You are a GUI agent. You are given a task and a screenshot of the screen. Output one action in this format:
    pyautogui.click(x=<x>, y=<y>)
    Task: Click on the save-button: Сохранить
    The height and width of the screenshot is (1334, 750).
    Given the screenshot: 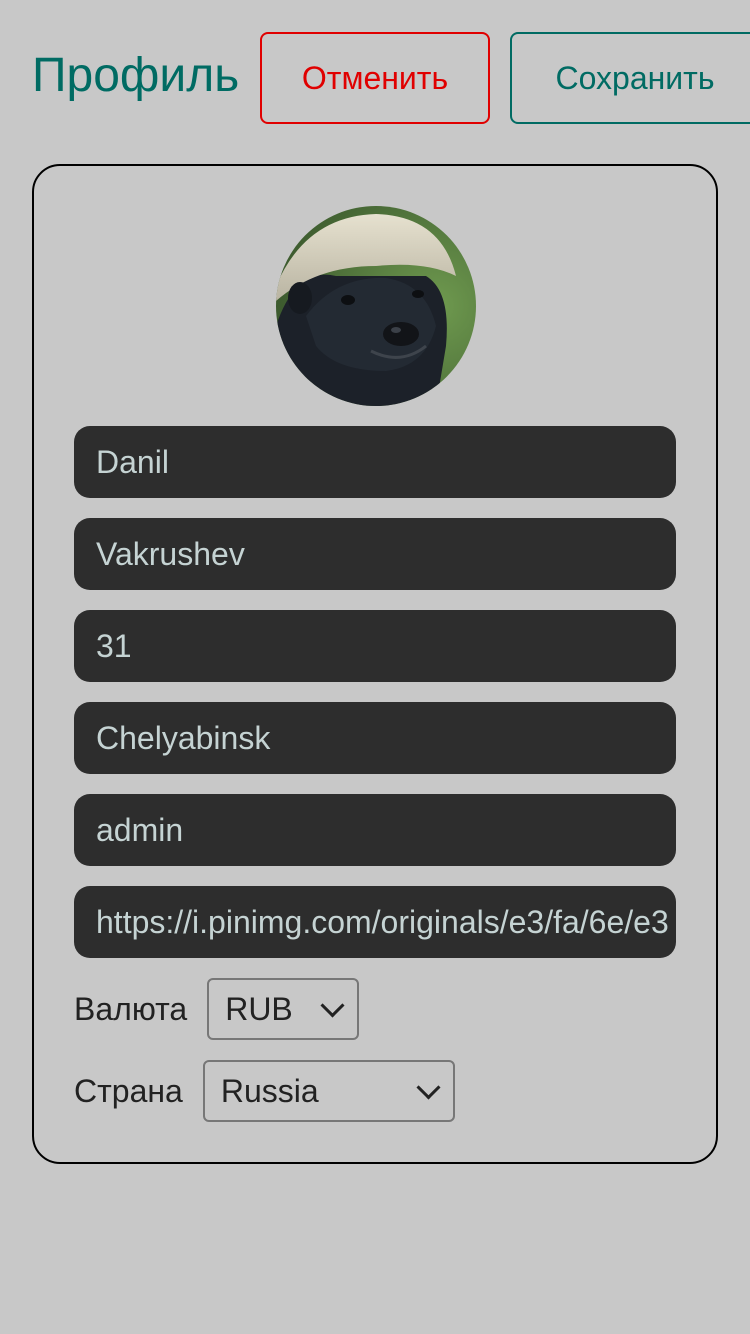 What is the action you would take?
    pyautogui.click(x=630, y=78)
    